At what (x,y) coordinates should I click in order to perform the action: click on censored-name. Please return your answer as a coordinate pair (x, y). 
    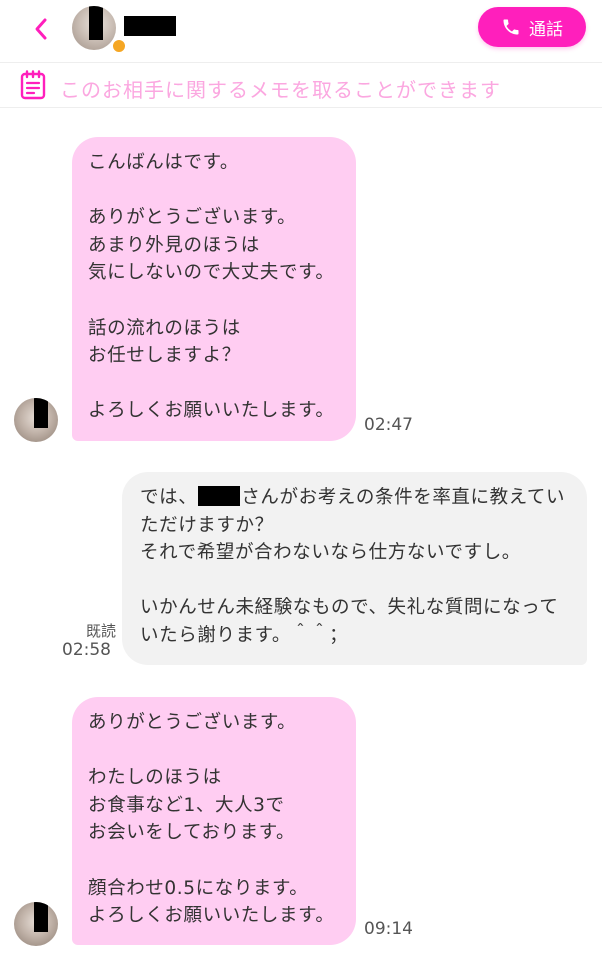
    Looking at the image, I should click on (219, 496).